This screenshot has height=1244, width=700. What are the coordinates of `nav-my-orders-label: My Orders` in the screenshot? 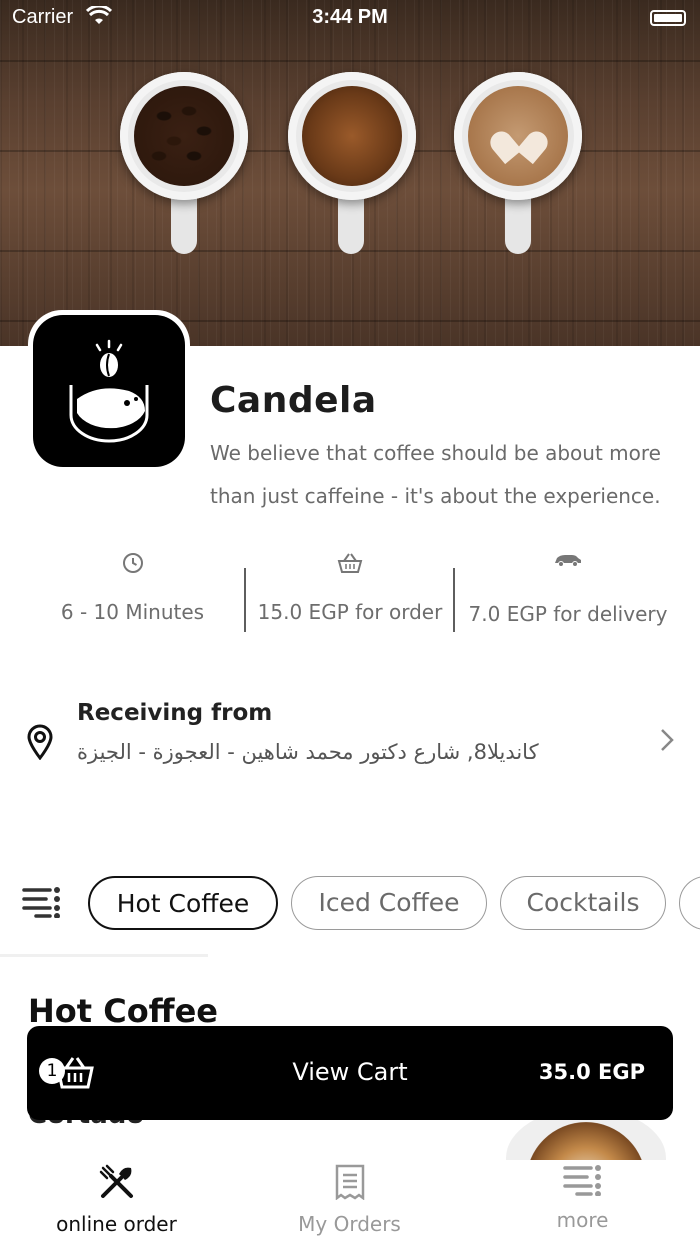 It's located at (349, 1224).